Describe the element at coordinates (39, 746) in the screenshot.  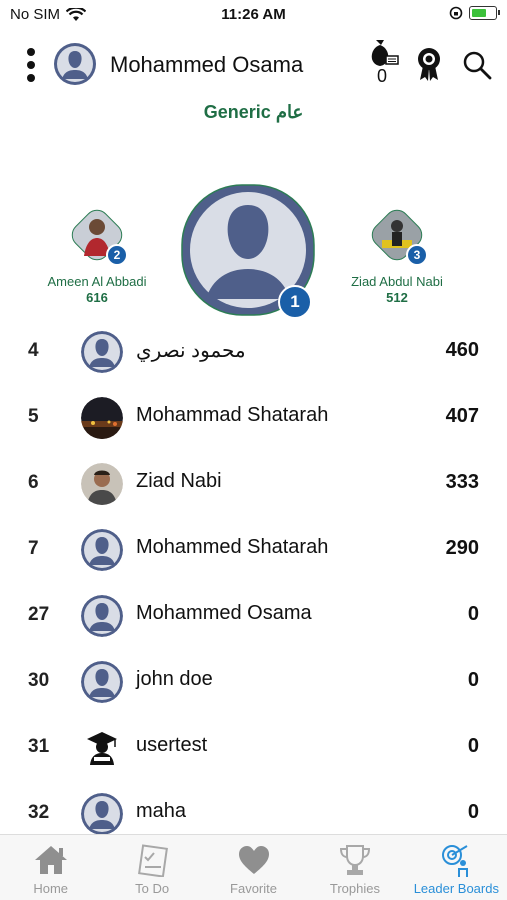
I see `row-rank: 31` at that location.